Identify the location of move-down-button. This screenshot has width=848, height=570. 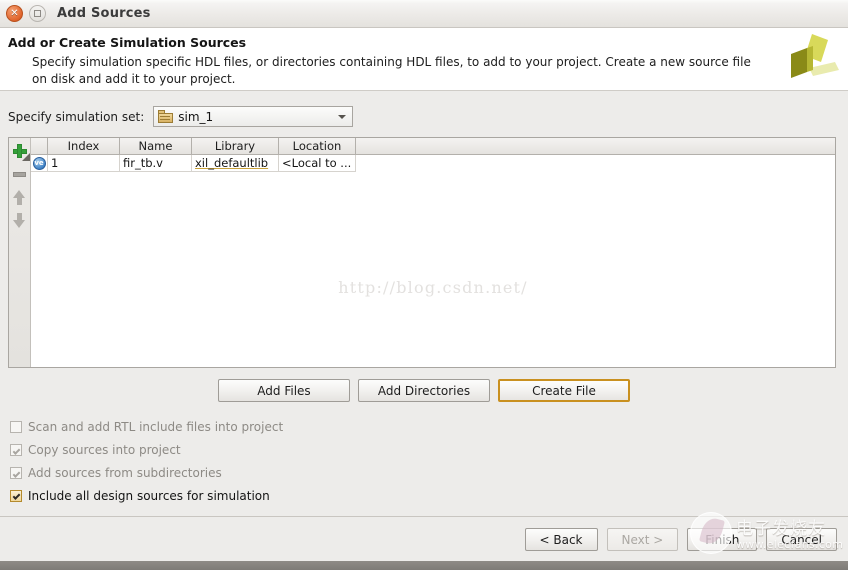
(20, 220).